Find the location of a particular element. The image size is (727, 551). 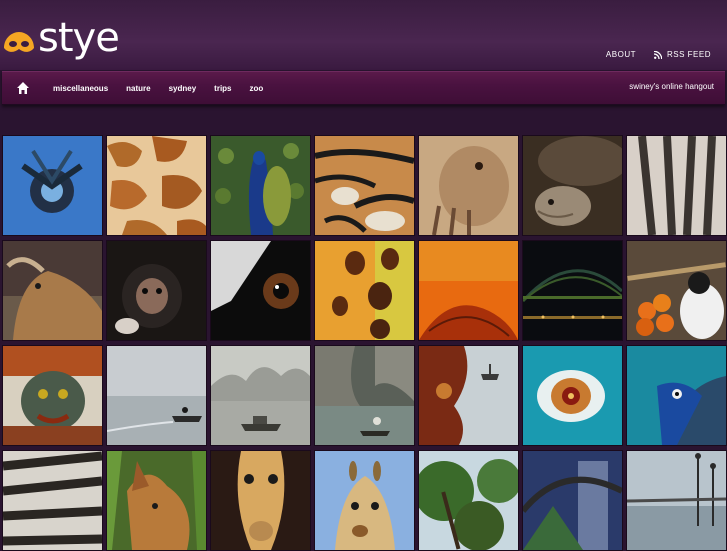

about-link-label: ABOUT is located at coordinates (620, 54).